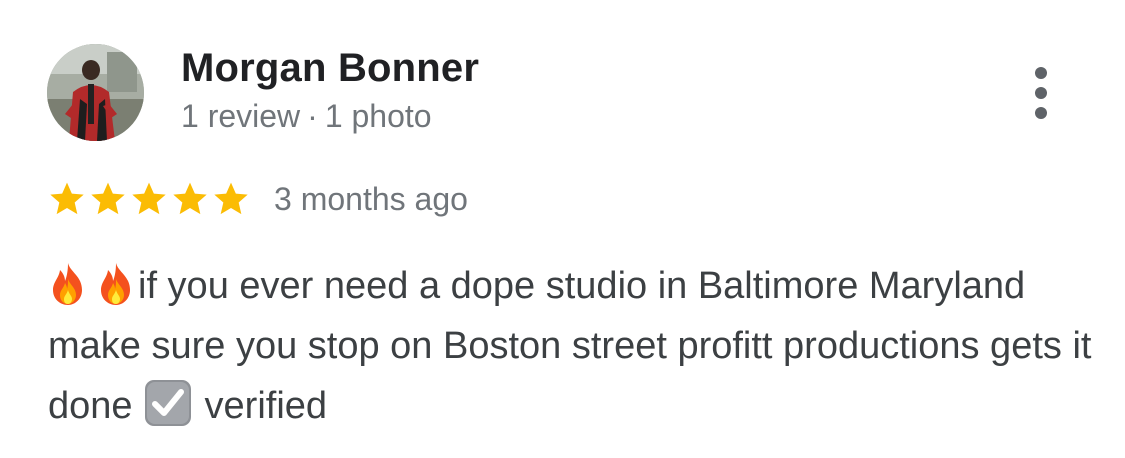  What do you see at coordinates (330, 68) in the screenshot?
I see `author-name: Morgan Bonner` at bounding box center [330, 68].